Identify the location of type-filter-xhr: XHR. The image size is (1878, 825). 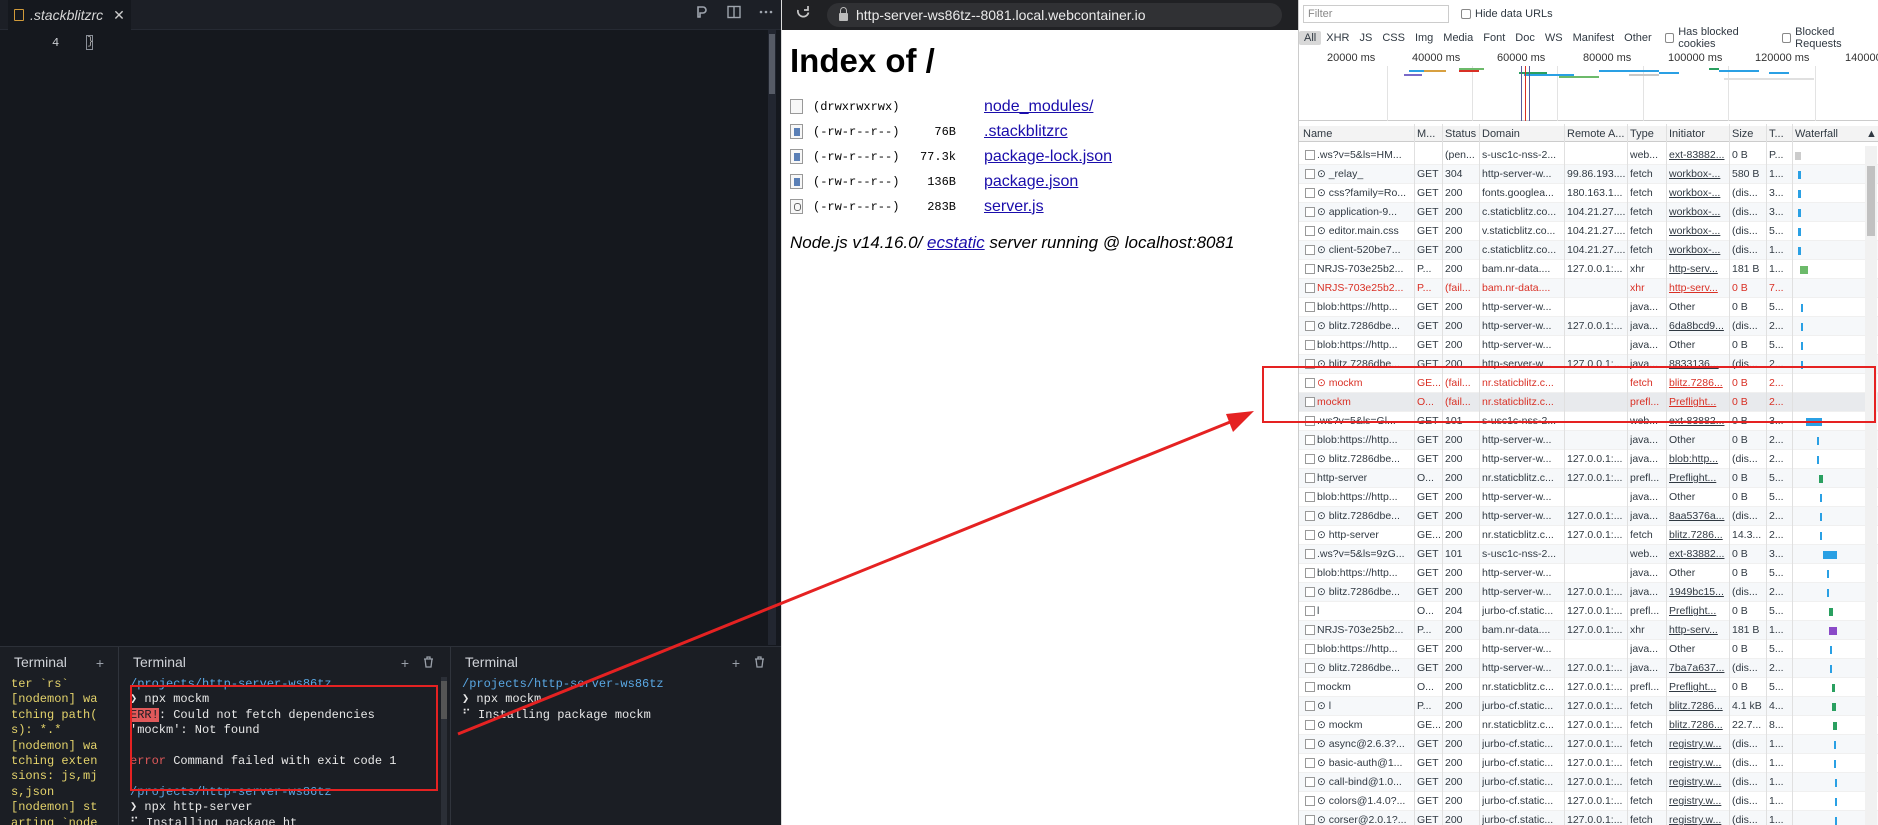
(1337, 38).